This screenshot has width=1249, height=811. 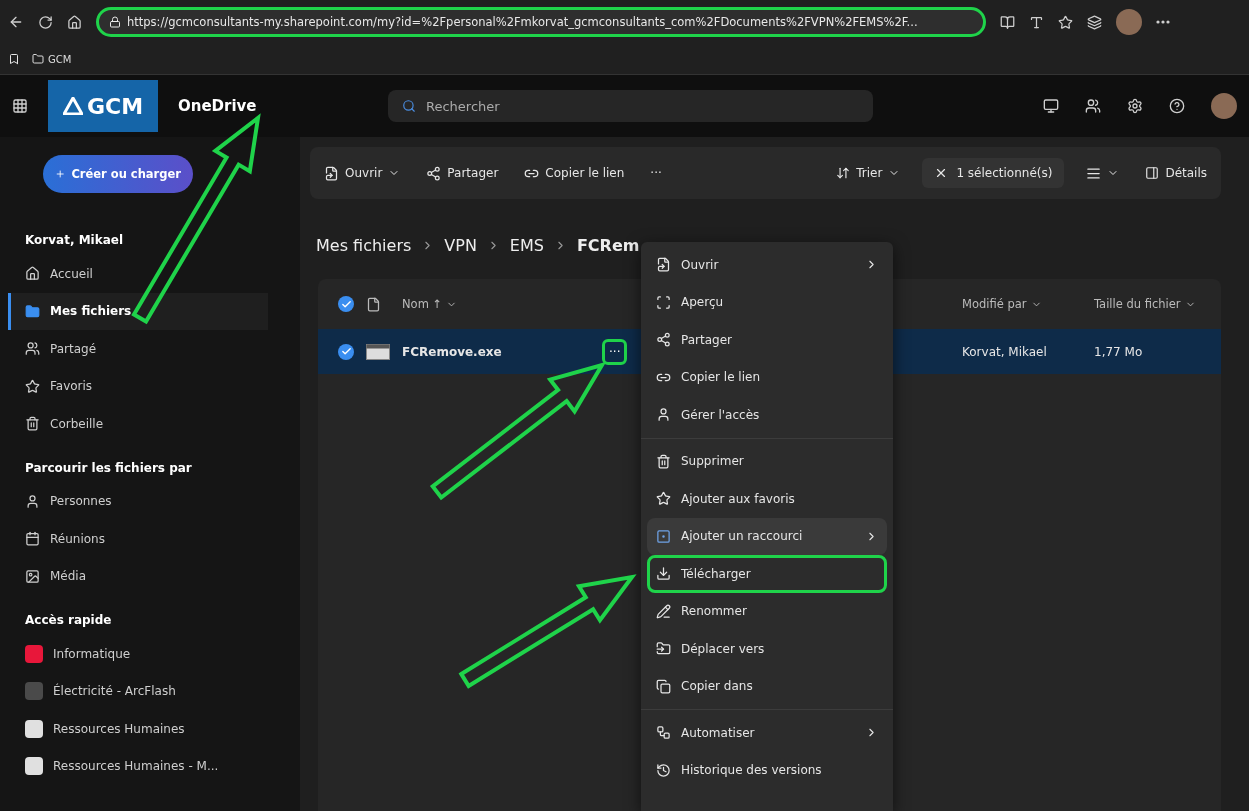 I want to click on section-heading: Parcourir les fichiers par, so click(x=108, y=468).